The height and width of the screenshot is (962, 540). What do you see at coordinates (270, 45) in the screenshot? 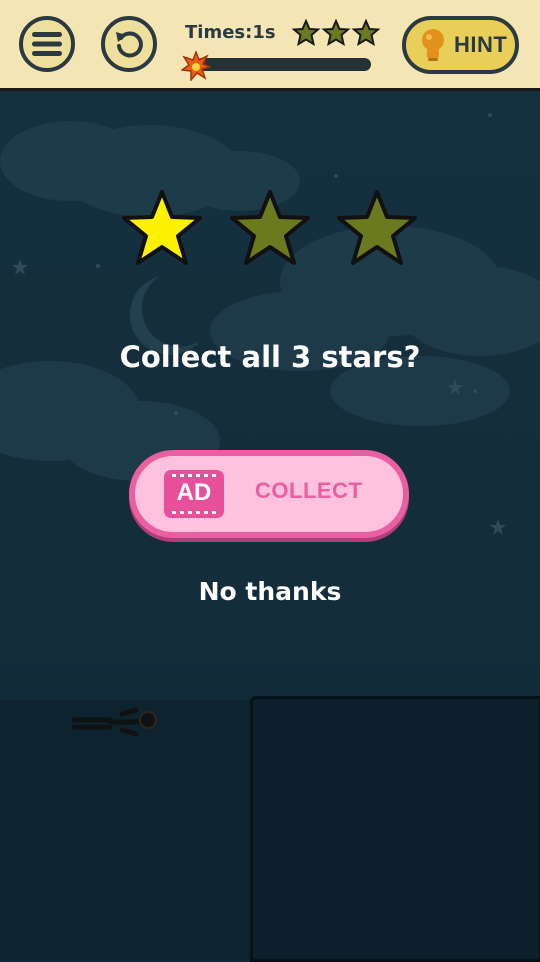
I see `top-bar: Times:1s HINT` at bounding box center [270, 45].